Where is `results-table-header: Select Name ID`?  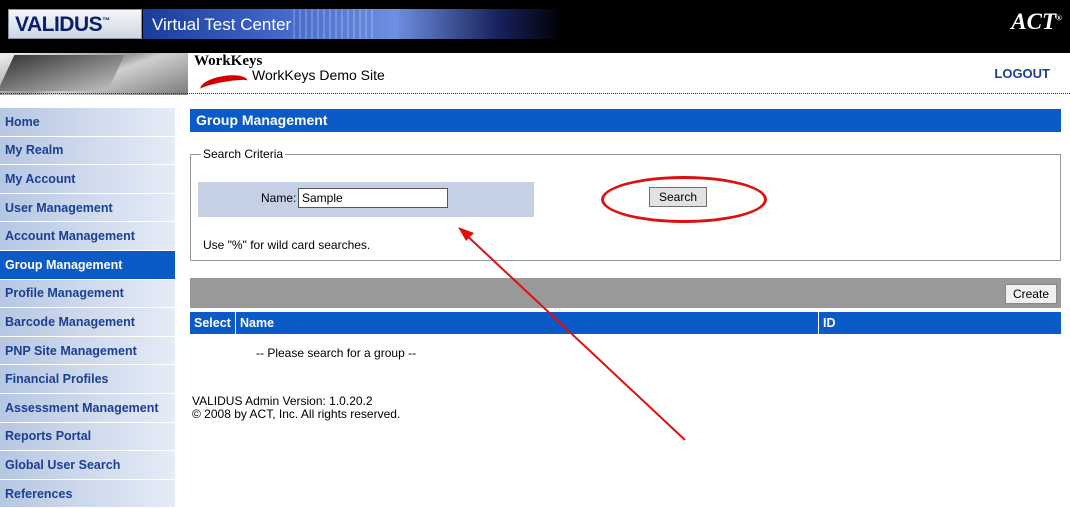 results-table-header: Select Name ID is located at coordinates (625, 323).